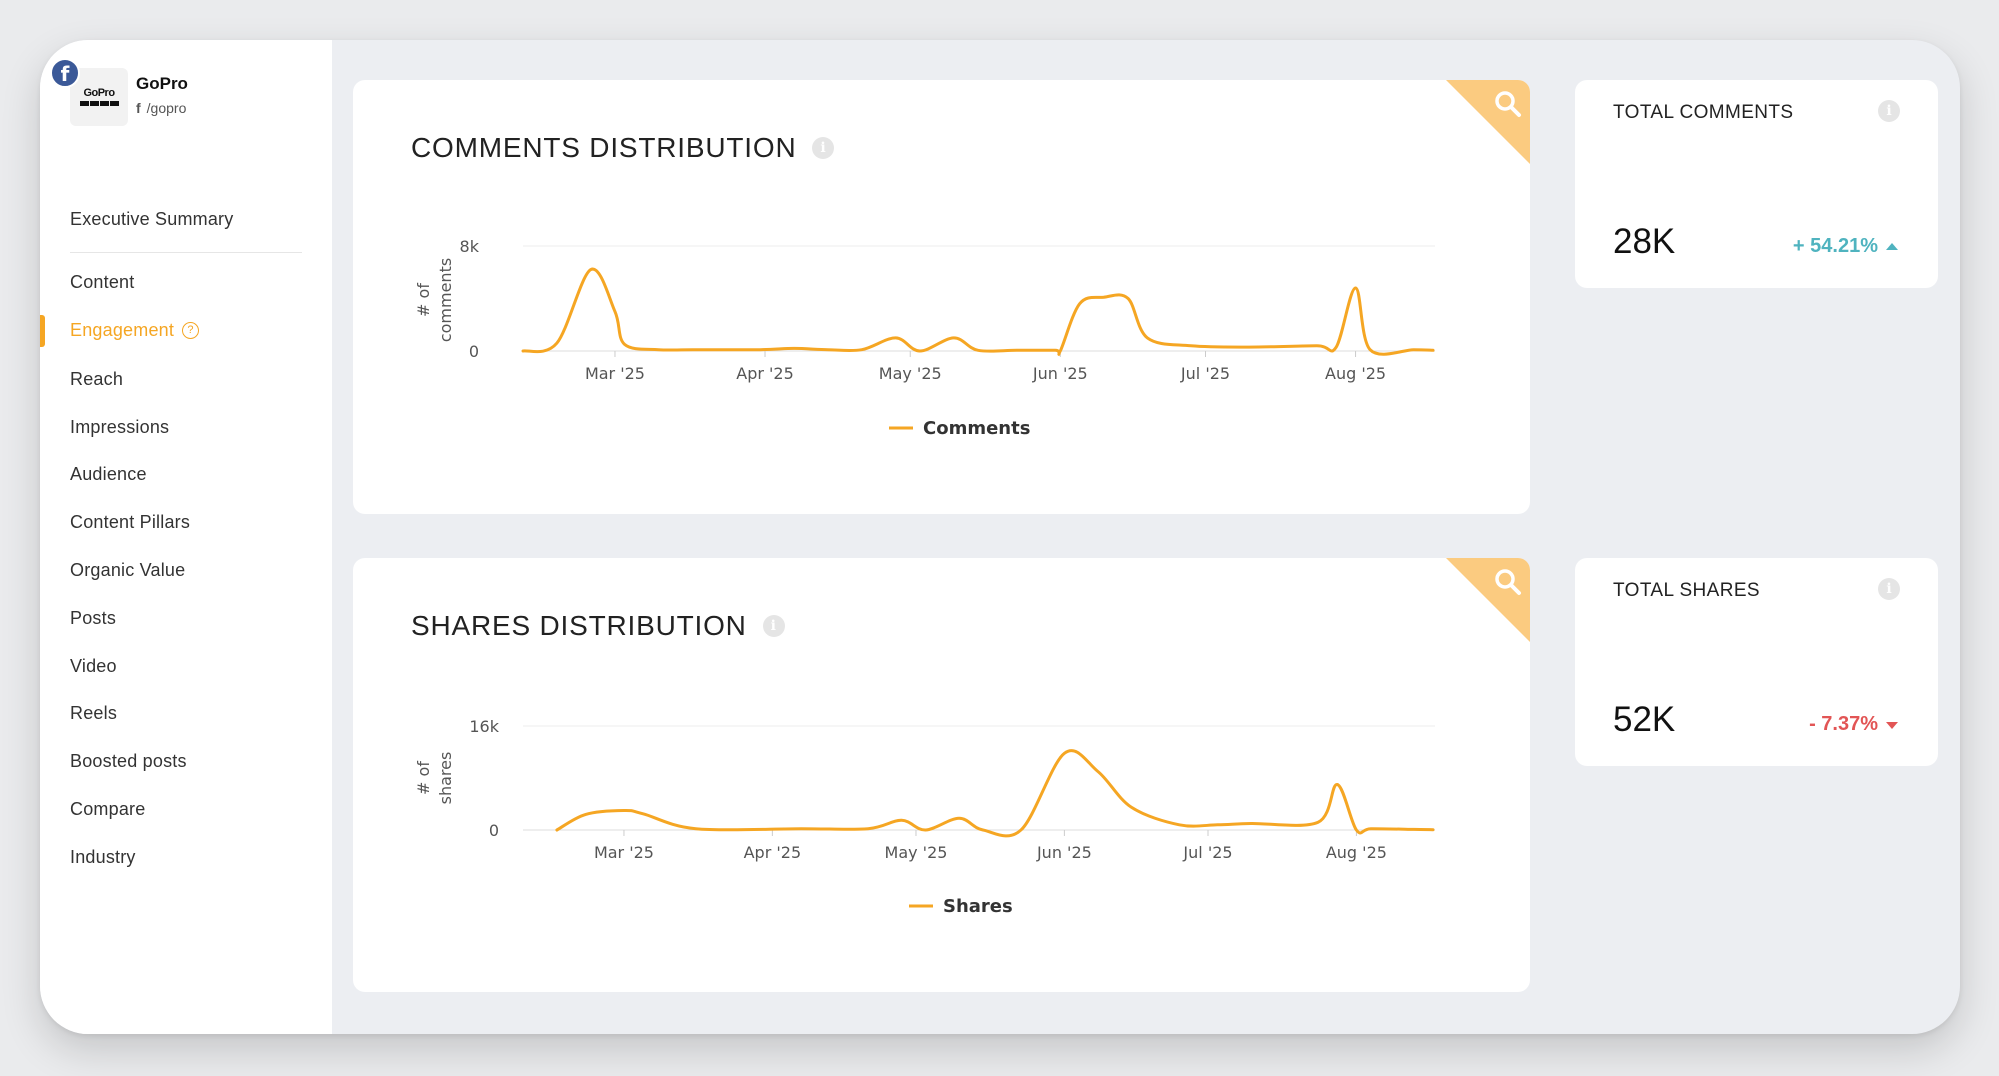 The image size is (1999, 1076). I want to click on profile-handle-text: /gopro, so click(166, 108).